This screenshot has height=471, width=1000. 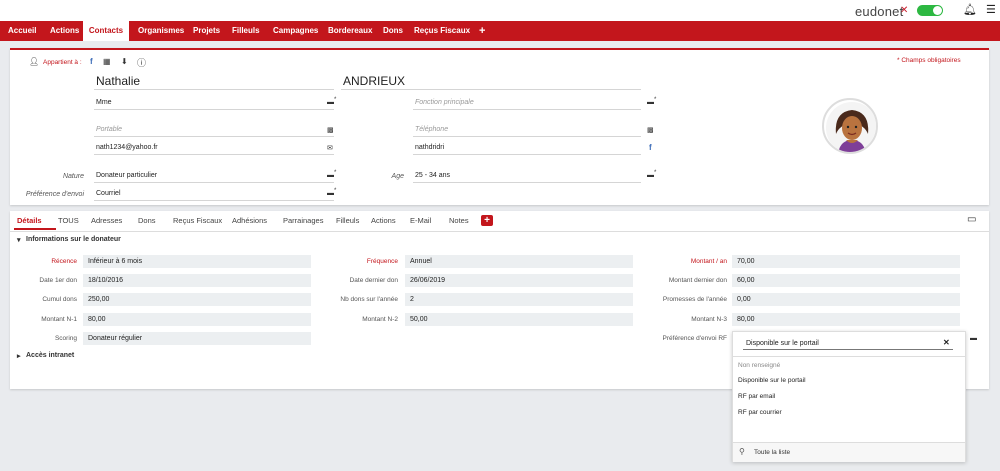 I want to click on clear-icon: ✕, so click(x=946, y=342).